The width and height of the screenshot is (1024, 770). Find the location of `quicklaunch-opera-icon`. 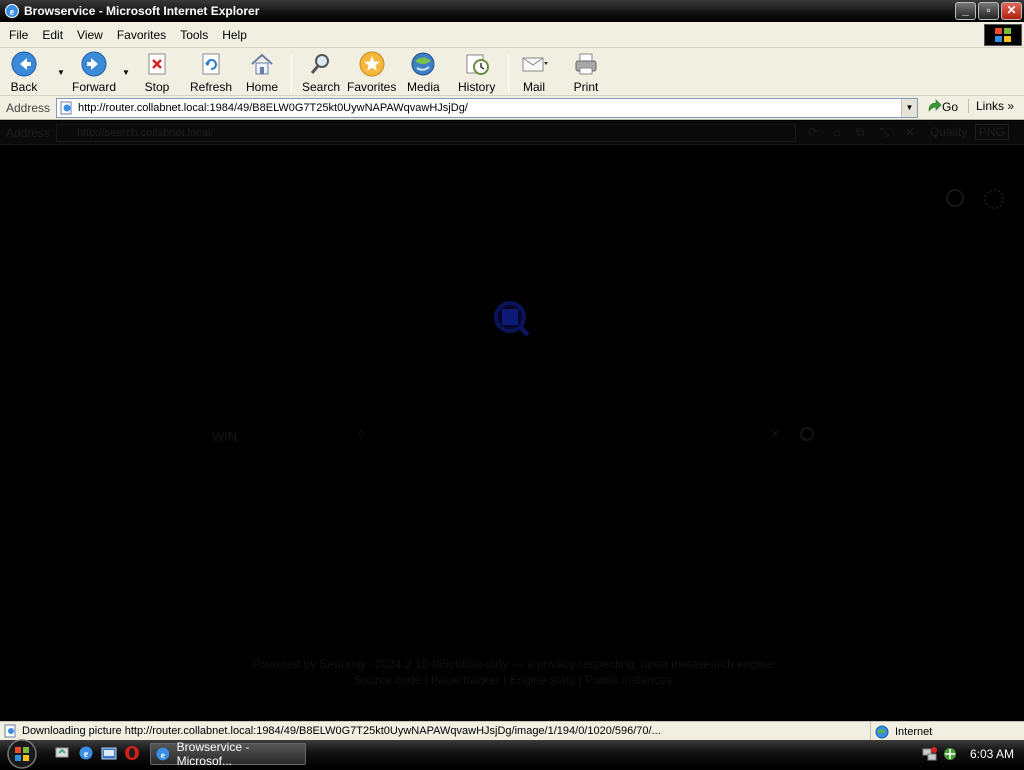

quicklaunch-opera-icon is located at coordinates (132, 753).